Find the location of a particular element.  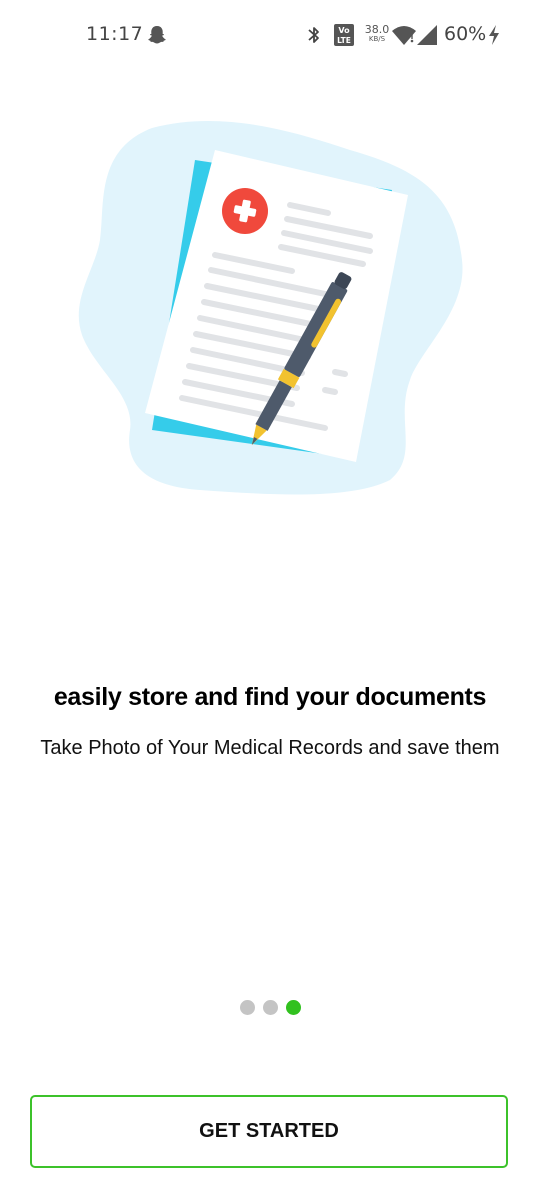

network-speed: 38.0 KB/S is located at coordinates (377, 33).